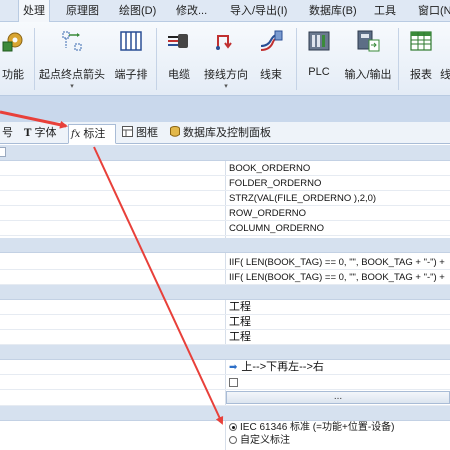  I want to click on property-value: STRZ(VAL(FILE_ORDERNO ),2,0), so click(339, 198).